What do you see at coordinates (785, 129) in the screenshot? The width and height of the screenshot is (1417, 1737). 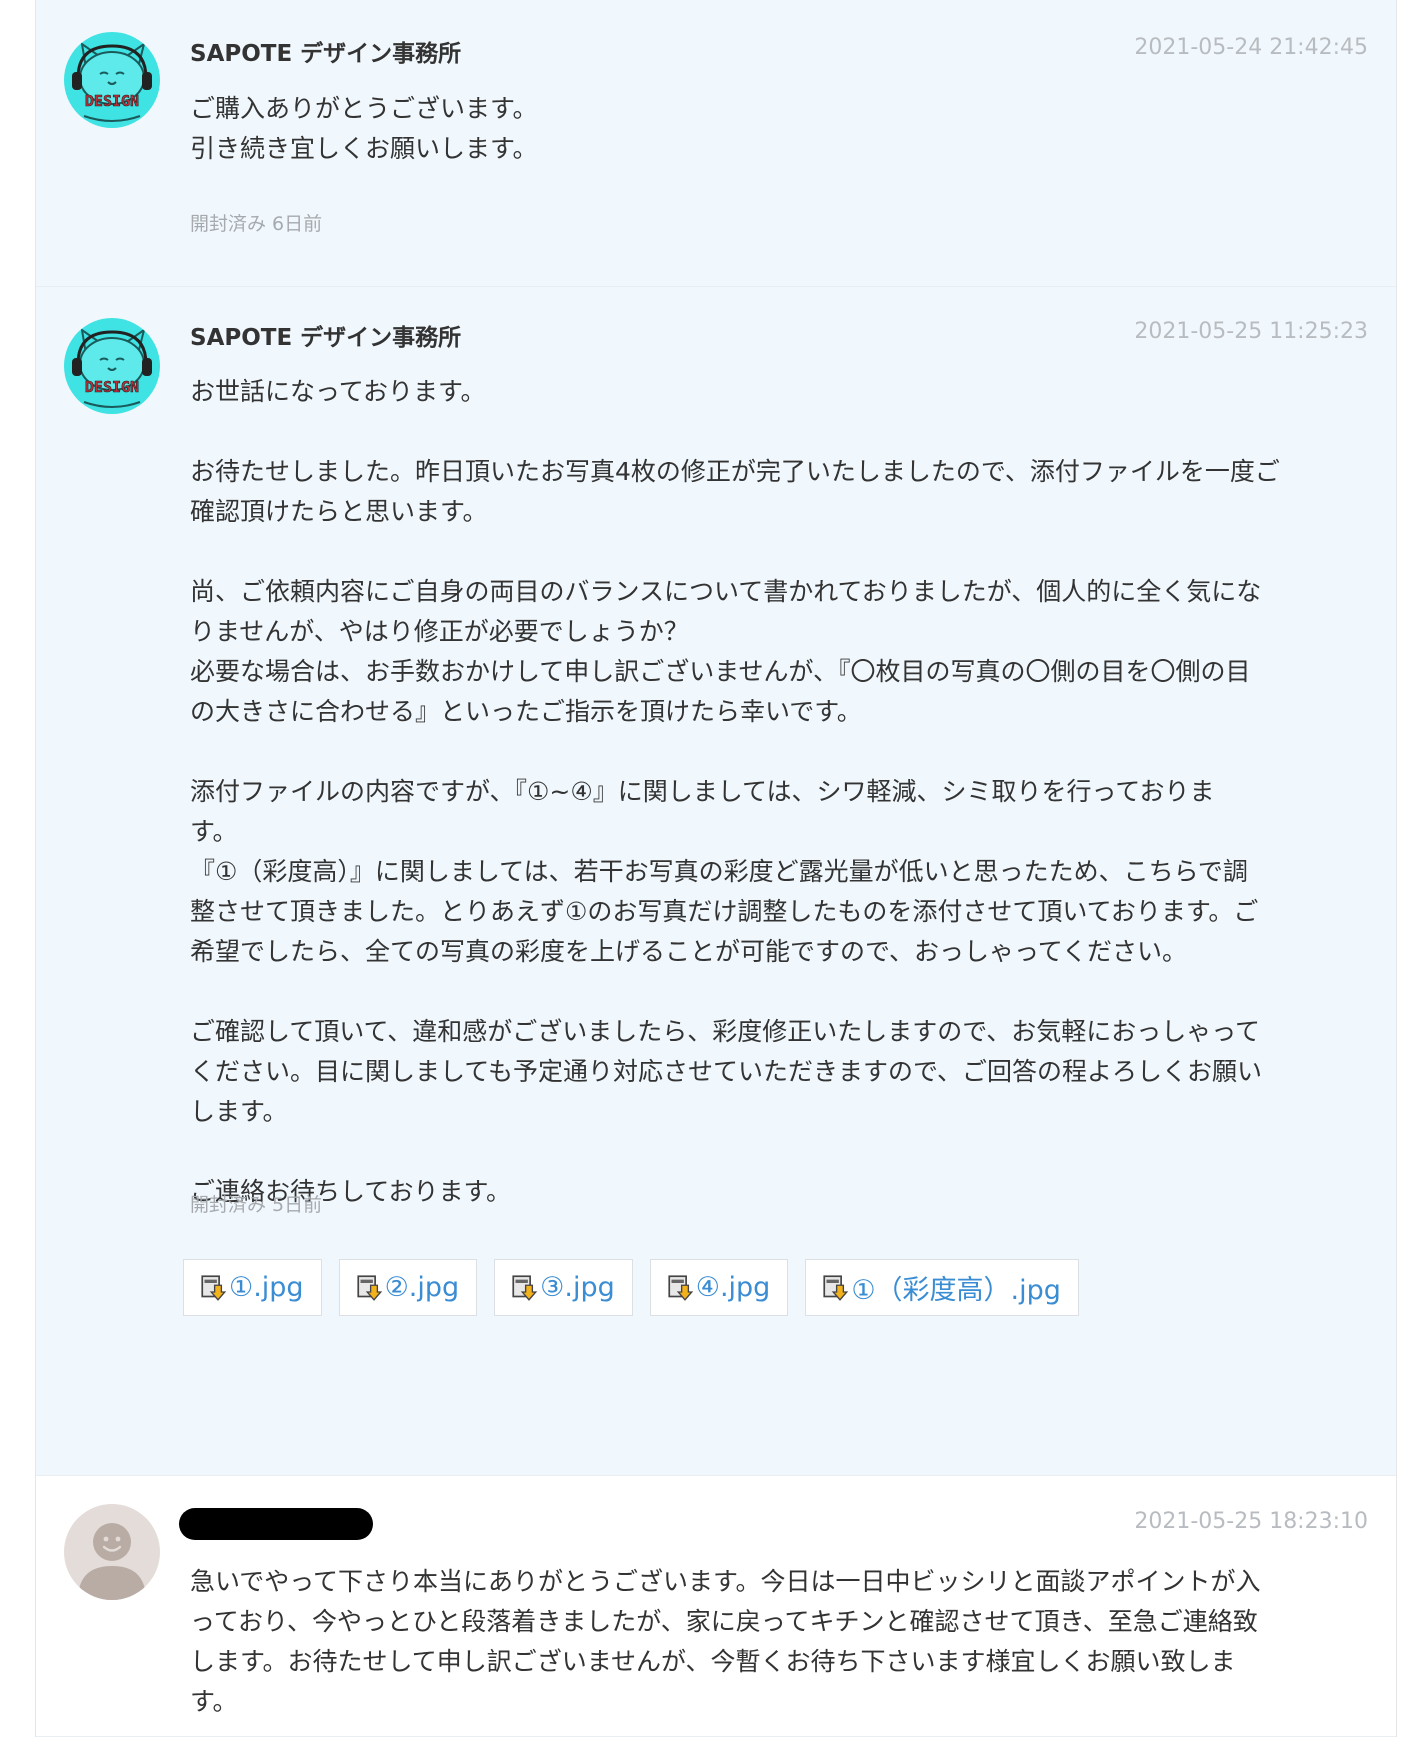 I see `message-body: ご購入ありがとうございます。 引き続き宜しくお願いします。` at bounding box center [785, 129].